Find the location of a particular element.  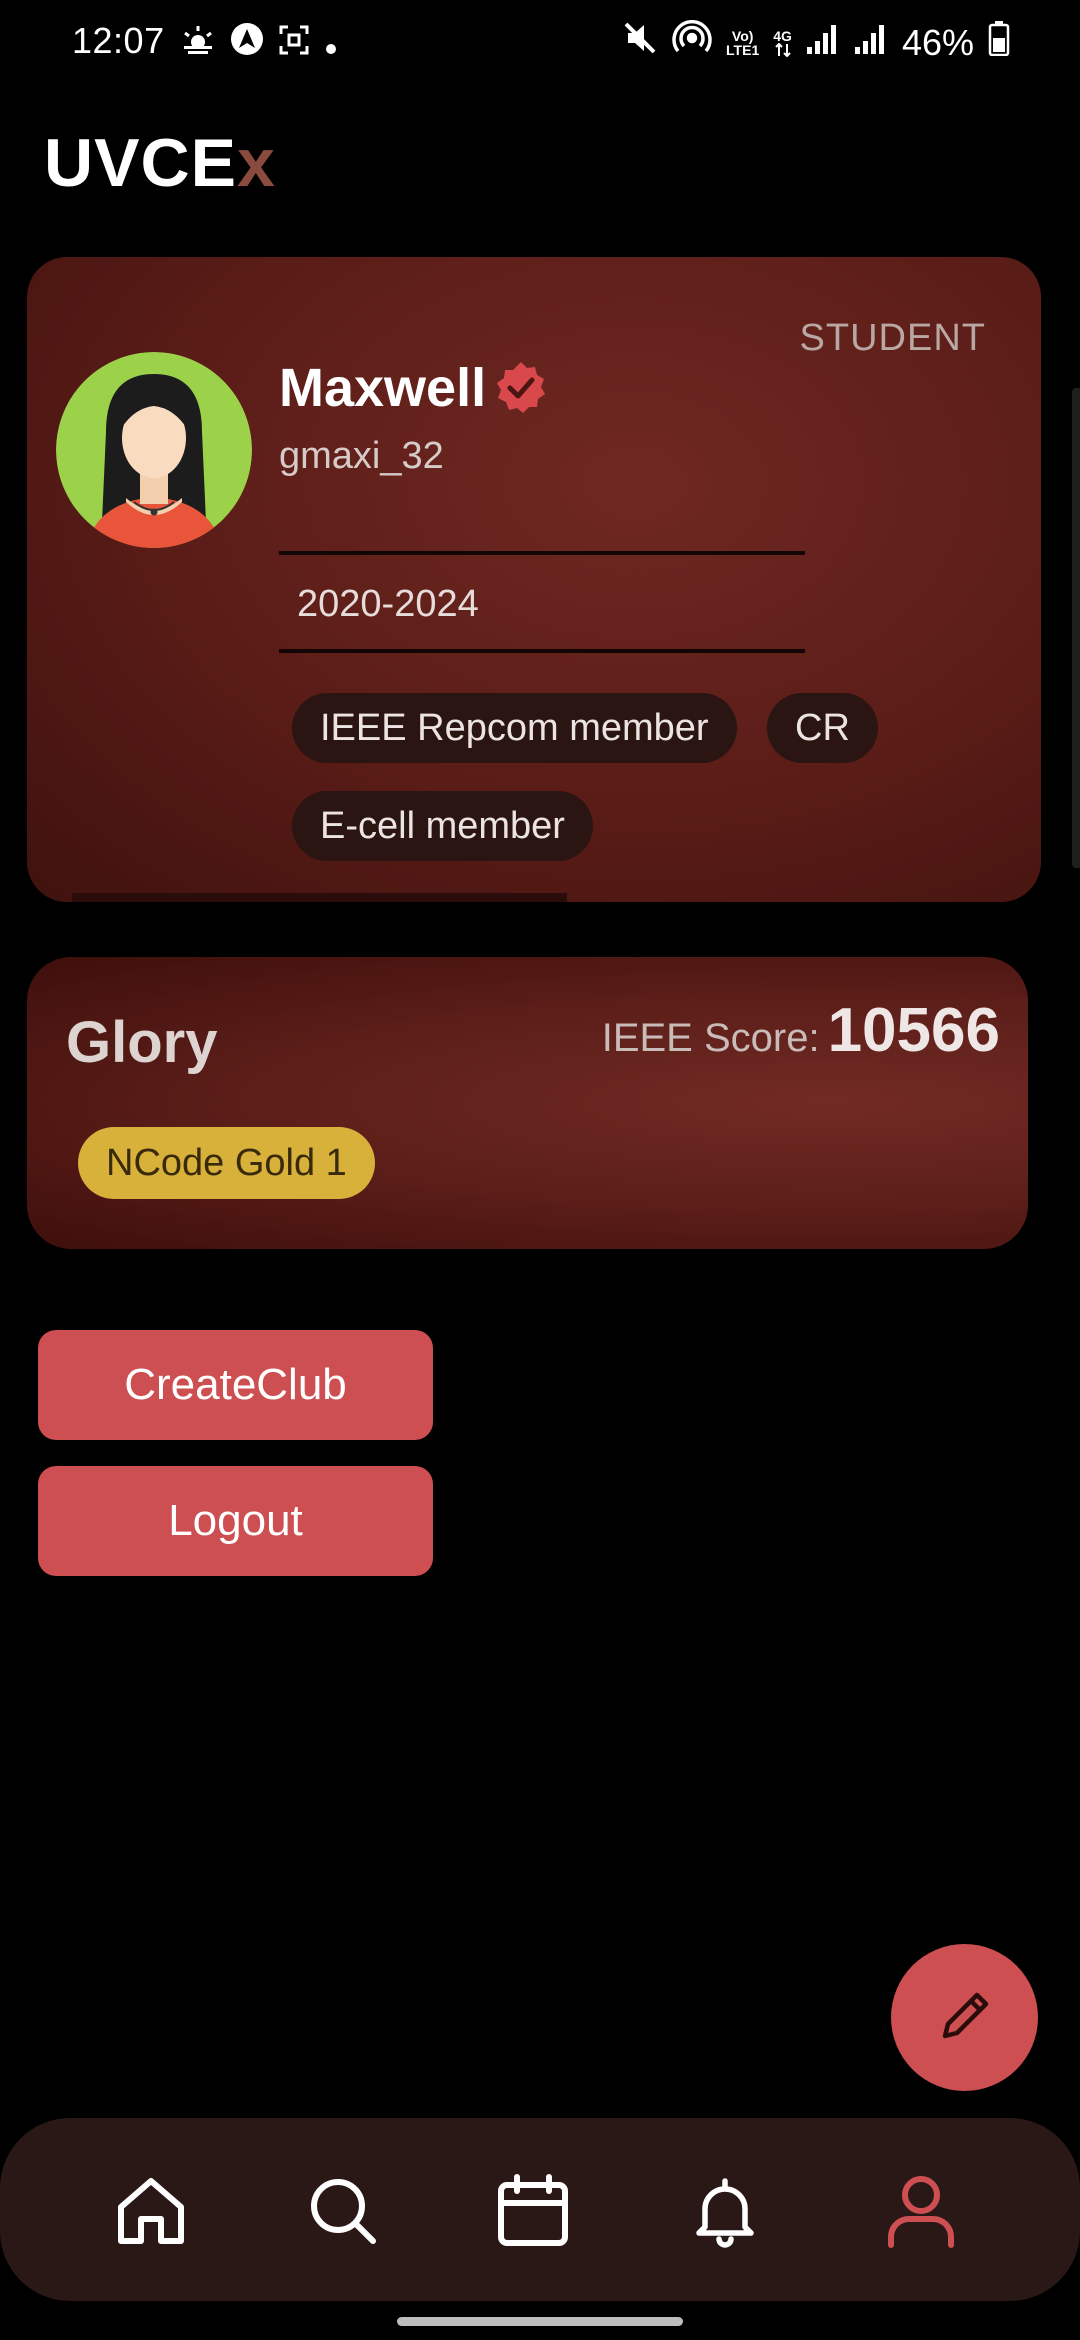

nav-calendar is located at coordinates (533, 2213).